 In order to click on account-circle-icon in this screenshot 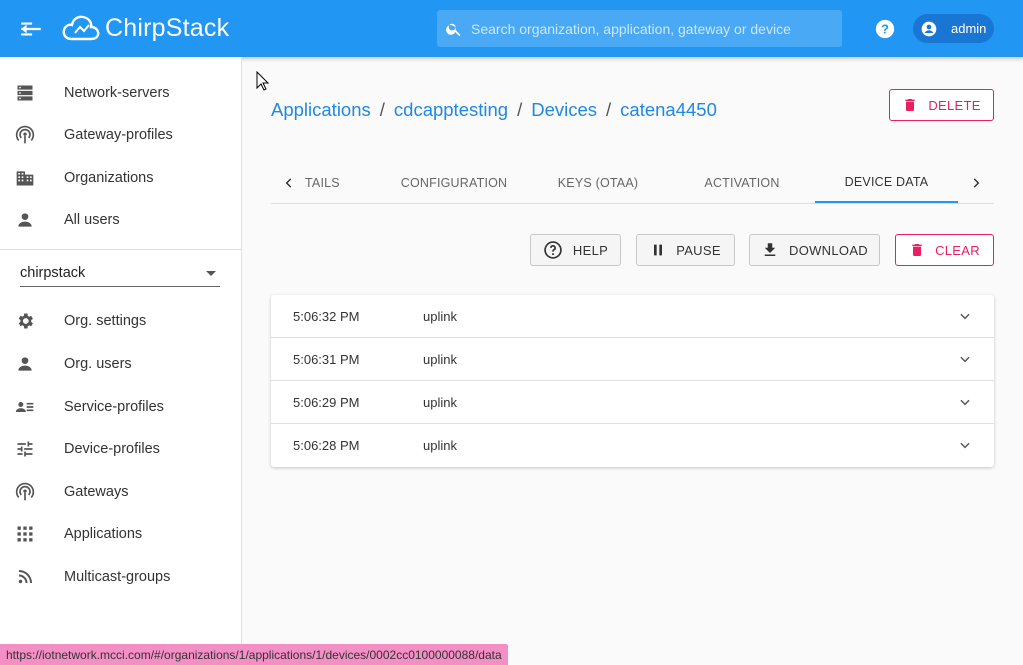, I will do `click(929, 28)`.